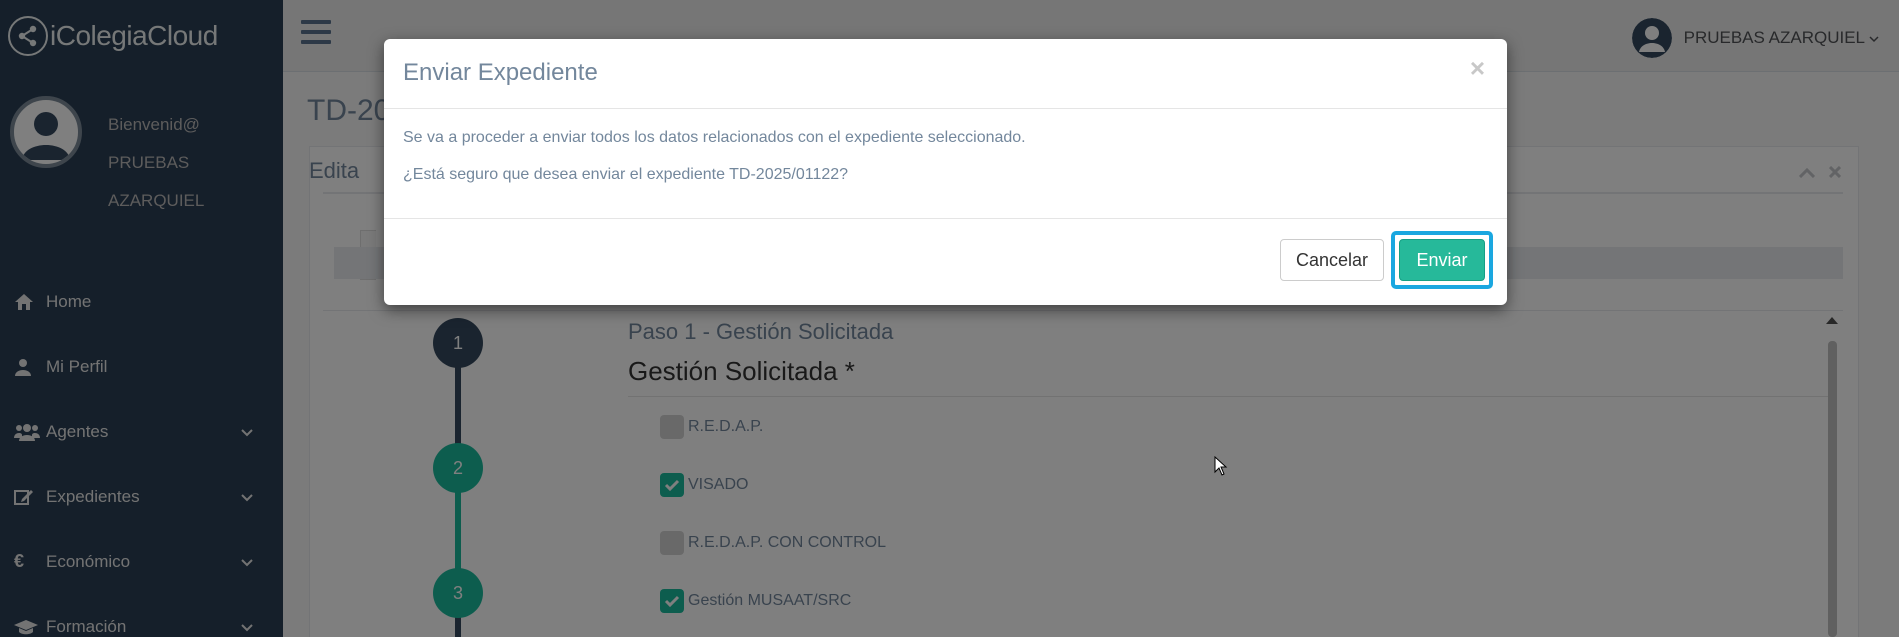 The width and height of the screenshot is (1899, 637). What do you see at coordinates (945, 74) in the screenshot?
I see `modal-header: Enviar Expediente ×` at bounding box center [945, 74].